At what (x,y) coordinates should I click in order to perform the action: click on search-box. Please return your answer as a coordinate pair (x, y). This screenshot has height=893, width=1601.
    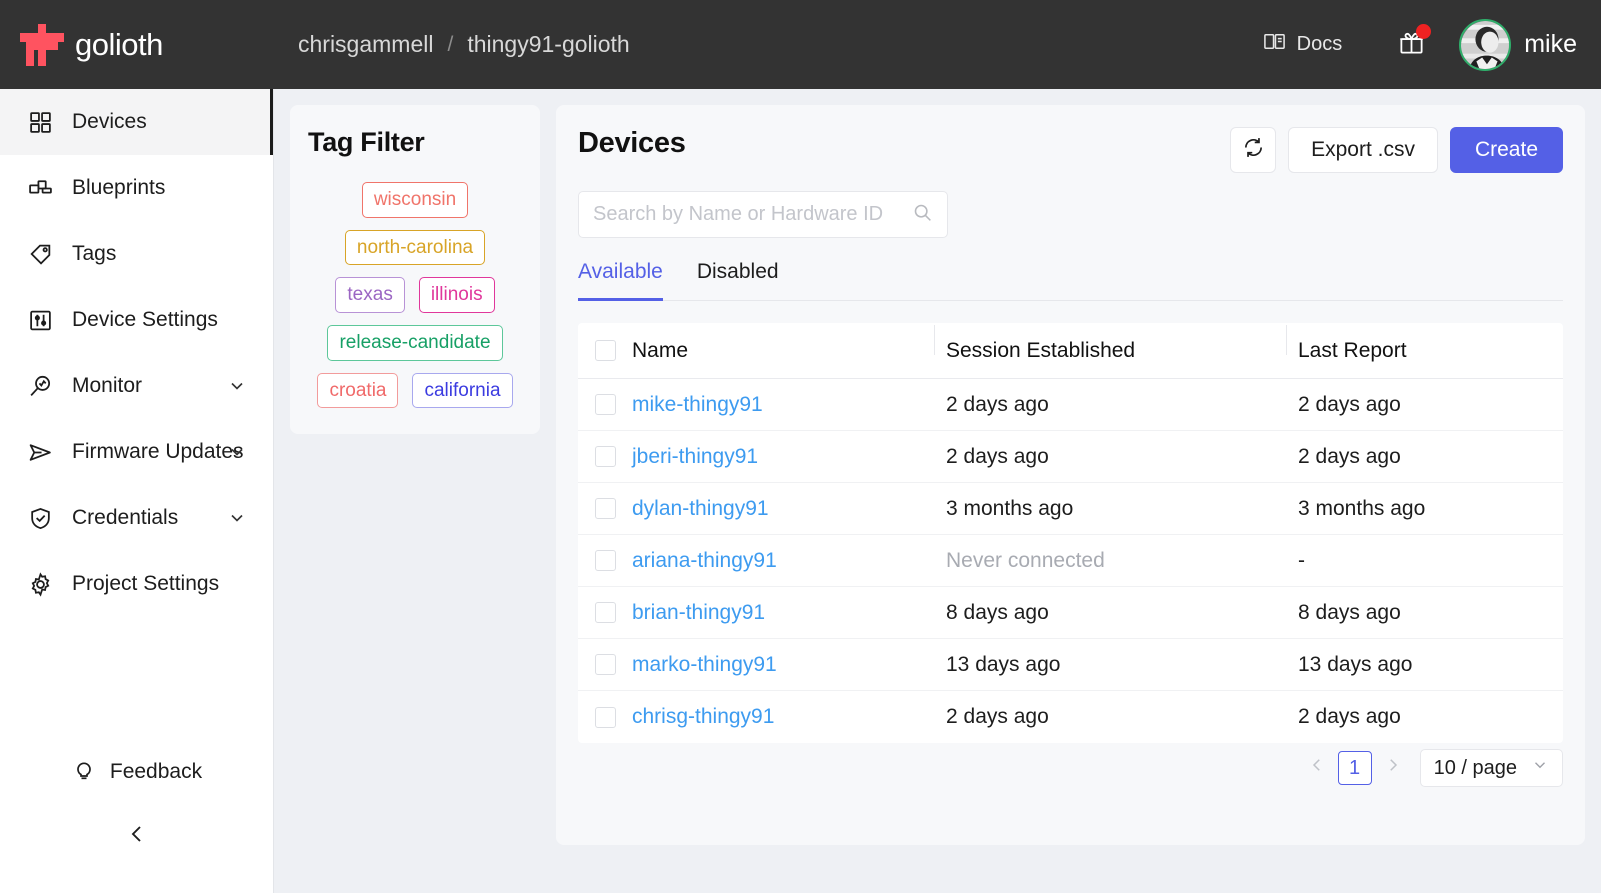
    Looking at the image, I should click on (763, 214).